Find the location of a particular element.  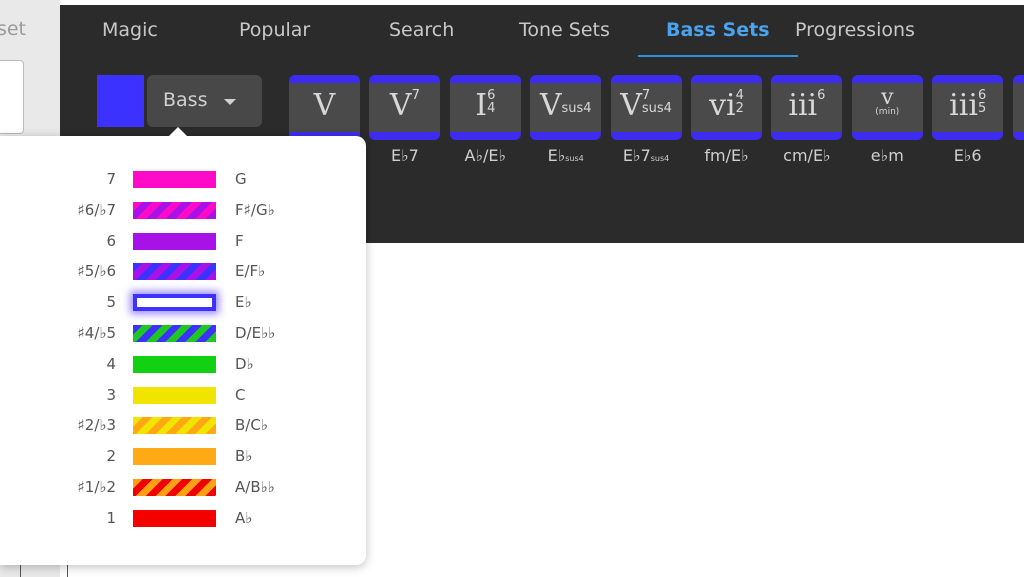

legend-row: ♯1/♭2 A/B♭♭ is located at coordinates (183, 488).